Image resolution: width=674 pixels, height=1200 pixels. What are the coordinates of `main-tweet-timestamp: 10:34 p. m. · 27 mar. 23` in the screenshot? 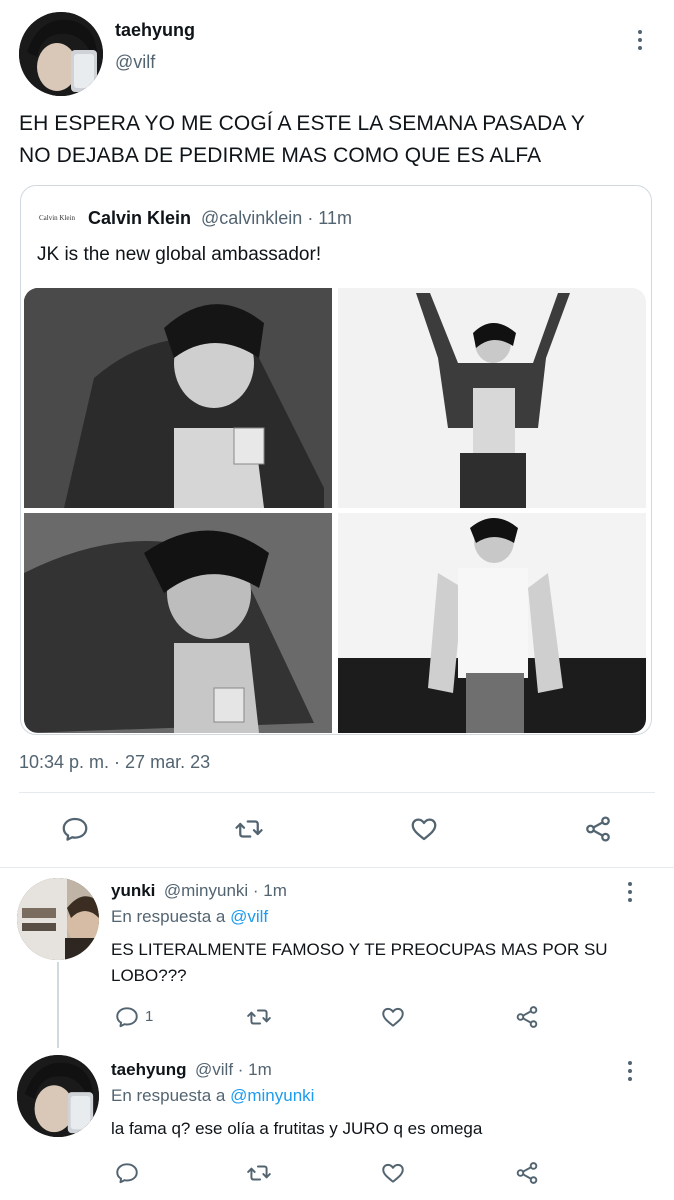 It's located at (114, 762).